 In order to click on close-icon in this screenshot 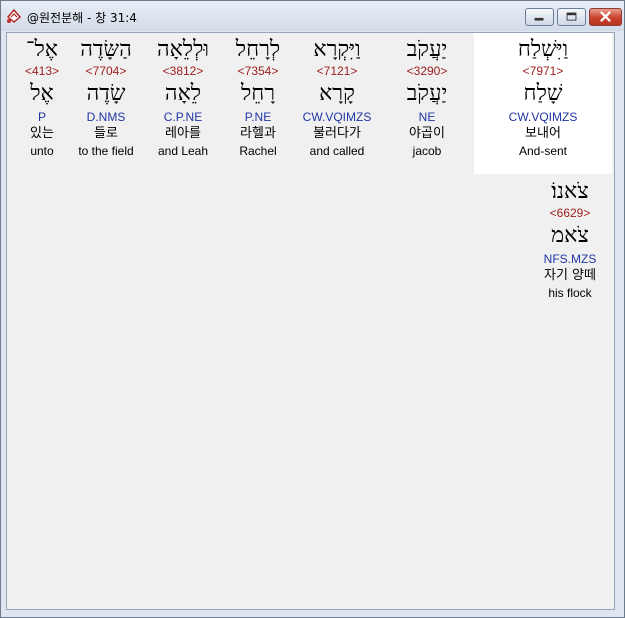, I will do `click(605, 16)`.